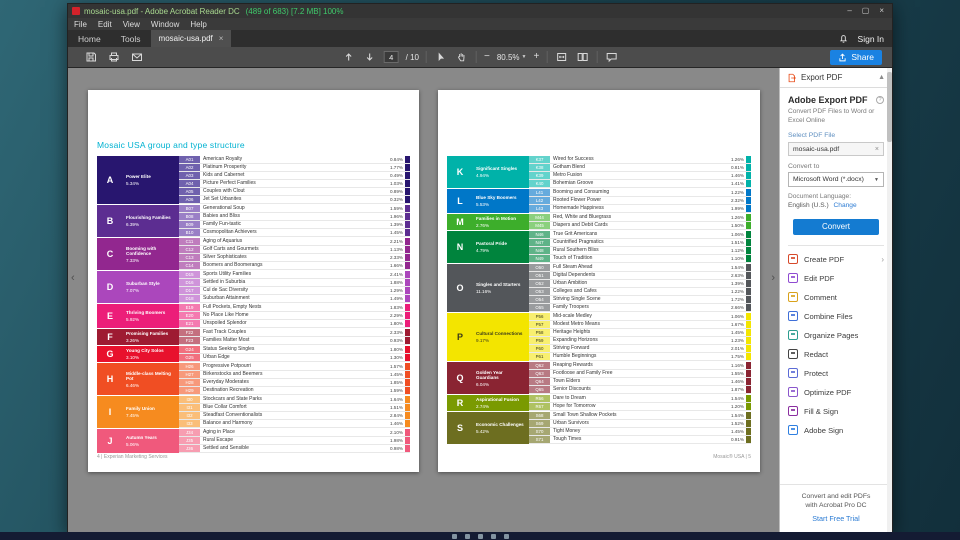 Image resolution: width=960 pixels, height=540 pixels. Describe the element at coordinates (396, 298) in the screenshot. I see `type-percent: 1.49%` at that location.